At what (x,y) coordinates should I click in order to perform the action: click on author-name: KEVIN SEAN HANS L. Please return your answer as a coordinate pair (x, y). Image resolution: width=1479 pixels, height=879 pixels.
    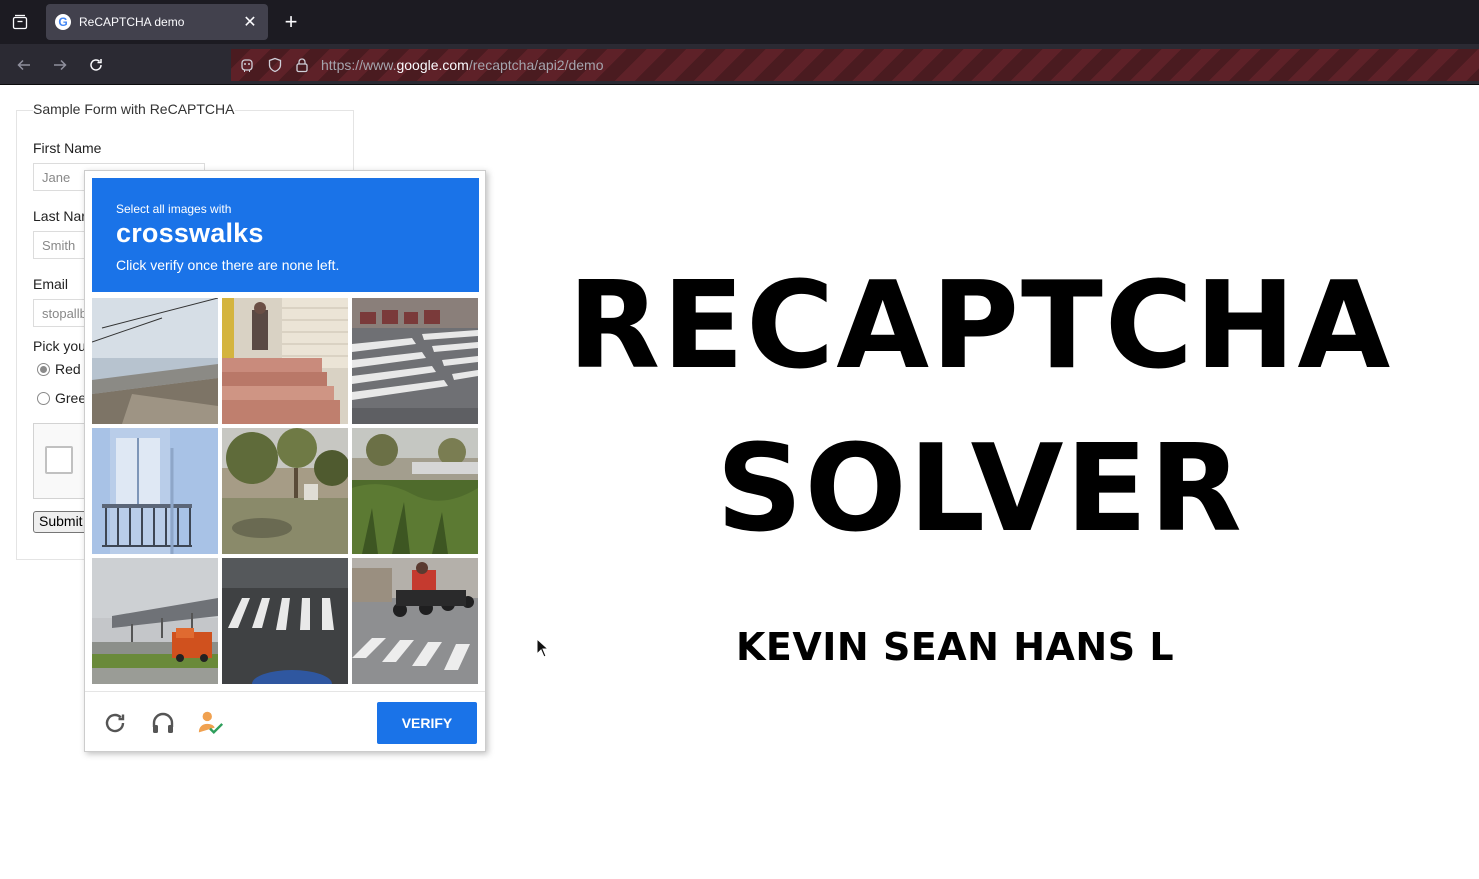
    Looking at the image, I should click on (955, 647).